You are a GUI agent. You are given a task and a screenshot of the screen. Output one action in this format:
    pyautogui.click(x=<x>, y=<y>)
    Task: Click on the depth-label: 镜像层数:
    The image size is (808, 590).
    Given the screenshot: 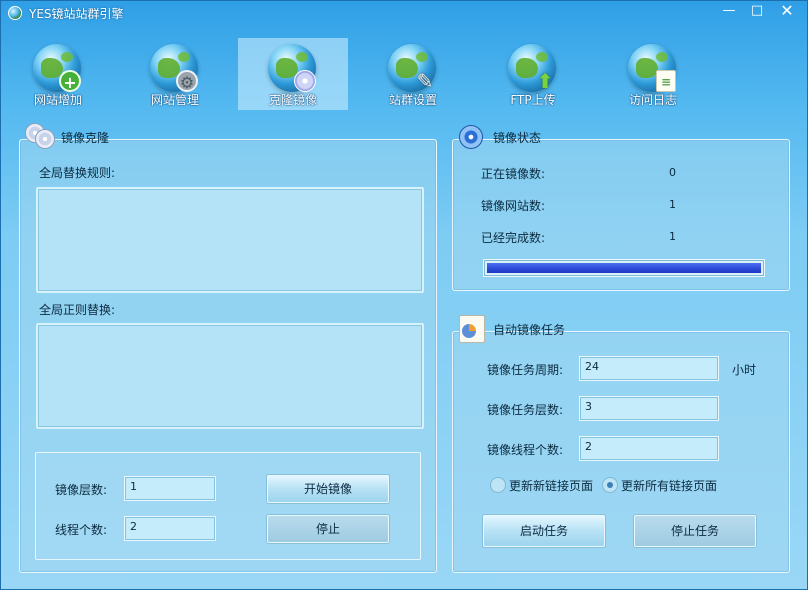 What is the action you would take?
    pyautogui.click(x=81, y=490)
    